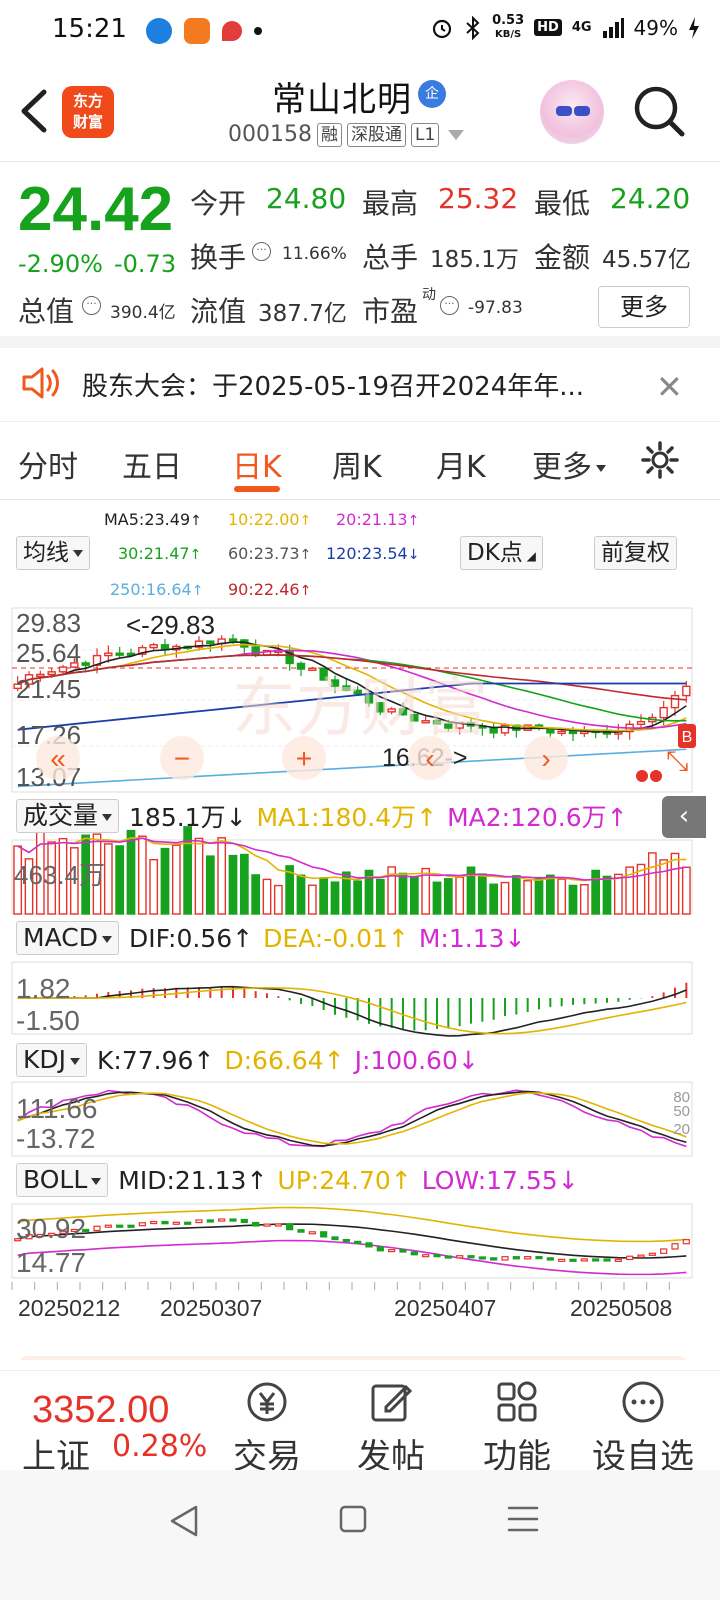  I want to click on macd-selector: MACD, so click(67, 938).